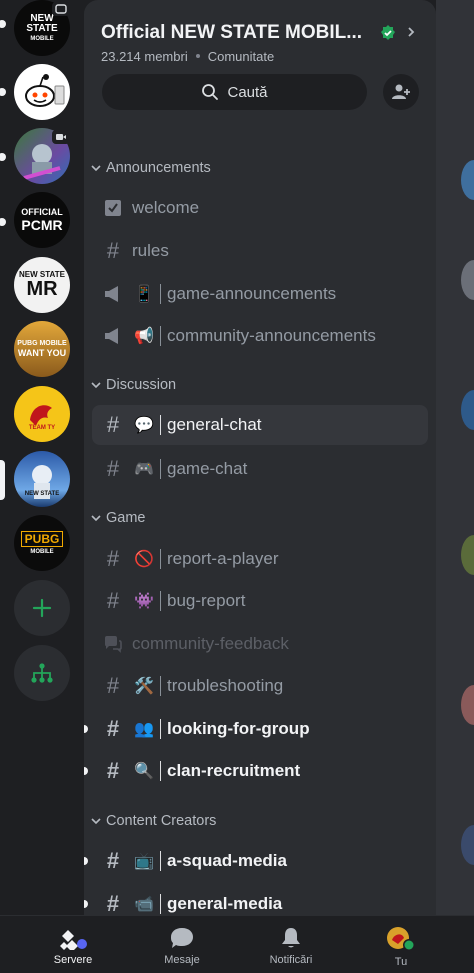  Describe the element at coordinates (61, 137) in the screenshot. I see `video-icon` at that location.